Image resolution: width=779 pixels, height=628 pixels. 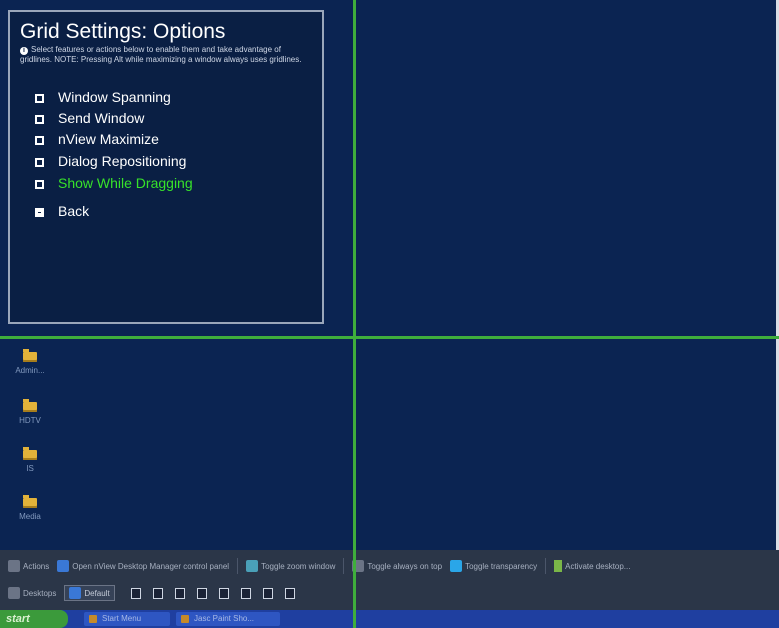 What do you see at coordinates (74, 211) in the screenshot?
I see `back-label: Back` at bounding box center [74, 211].